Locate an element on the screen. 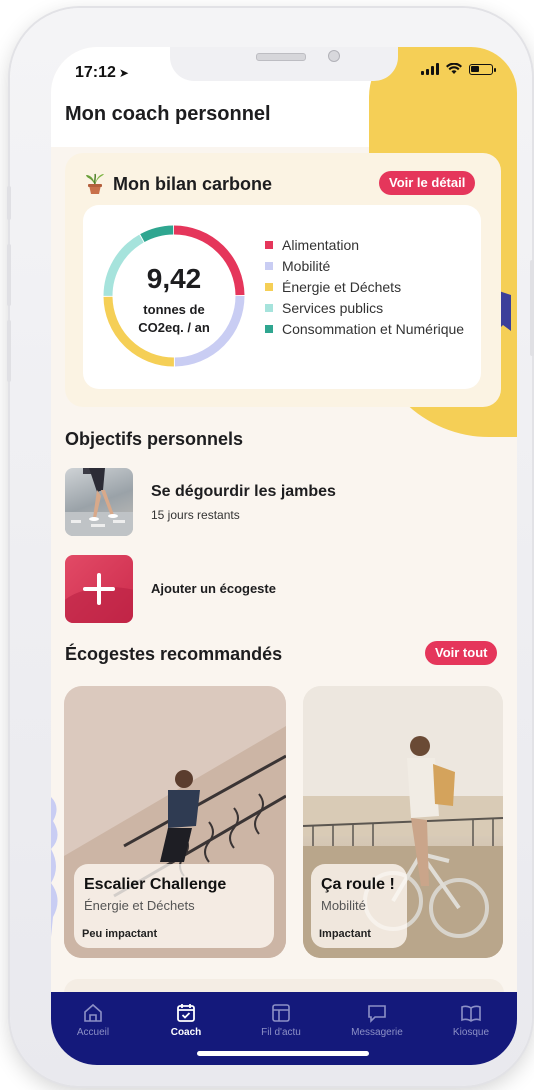 The height and width of the screenshot is (1090, 534). power-button is located at coordinates (532, 308).